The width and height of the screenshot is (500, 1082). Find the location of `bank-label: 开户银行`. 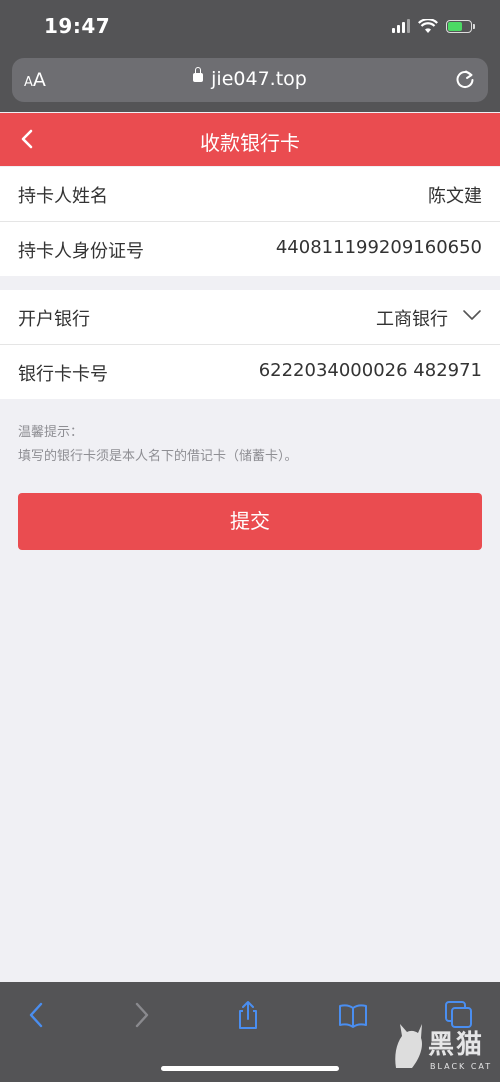

bank-label: 开户银行 is located at coordinates (54, 319).